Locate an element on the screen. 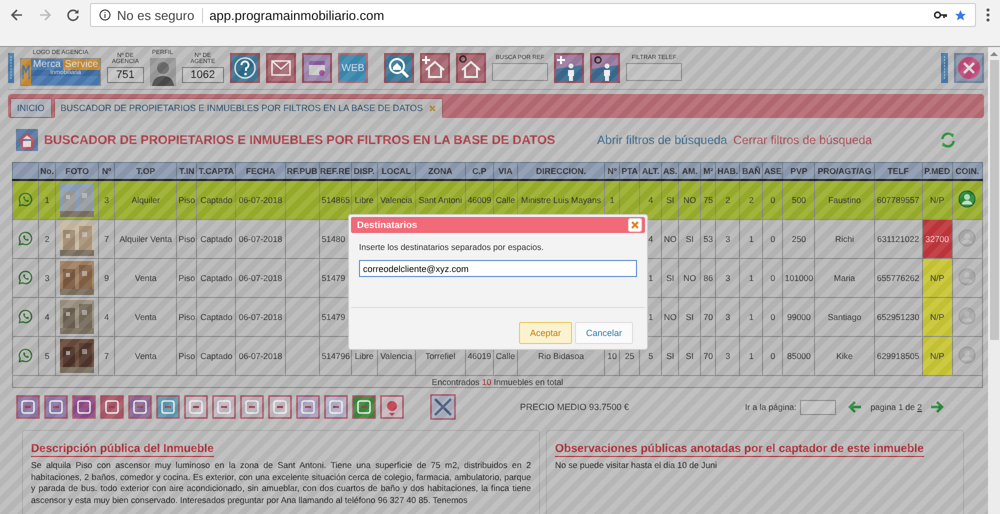  close-icon is located at coordinates (969, 68).